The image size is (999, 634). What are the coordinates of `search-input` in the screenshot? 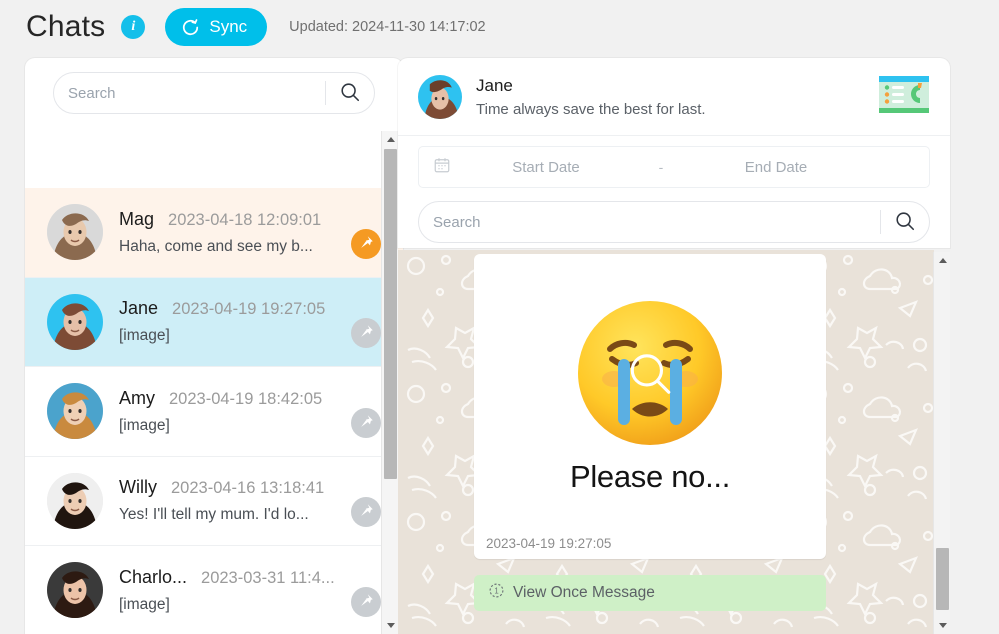 It's located at (189, 93).